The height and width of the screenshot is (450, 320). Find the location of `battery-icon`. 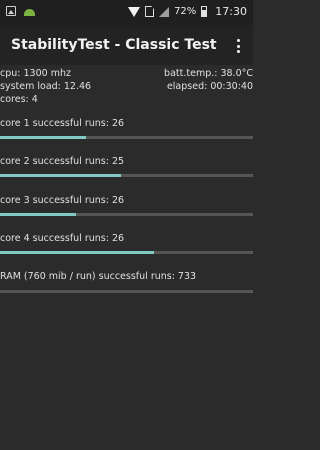

battery-icon is located at coordinates (204, 11).